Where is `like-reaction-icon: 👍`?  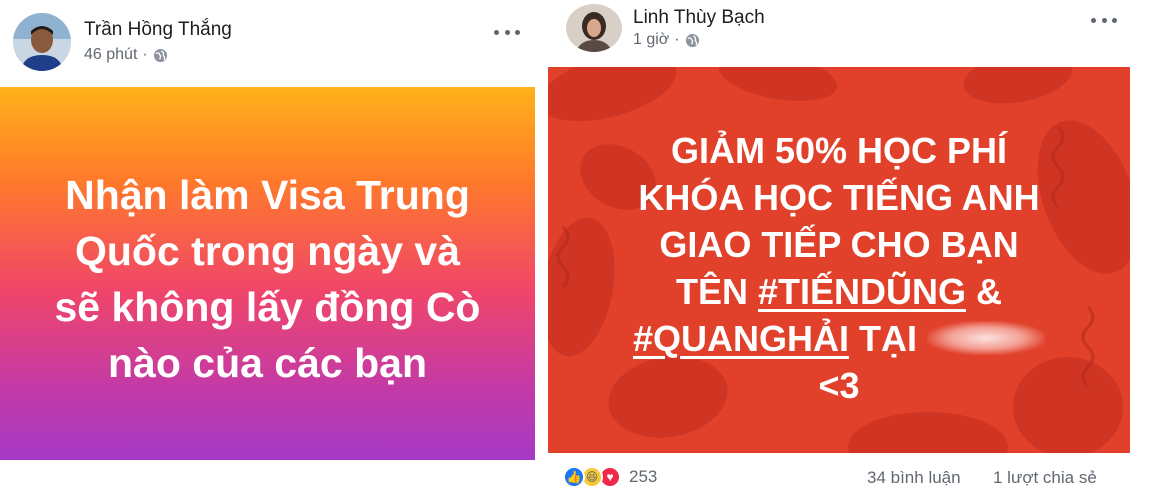
like-reaction-icon: 👍 is located at coordinates (574, 477).